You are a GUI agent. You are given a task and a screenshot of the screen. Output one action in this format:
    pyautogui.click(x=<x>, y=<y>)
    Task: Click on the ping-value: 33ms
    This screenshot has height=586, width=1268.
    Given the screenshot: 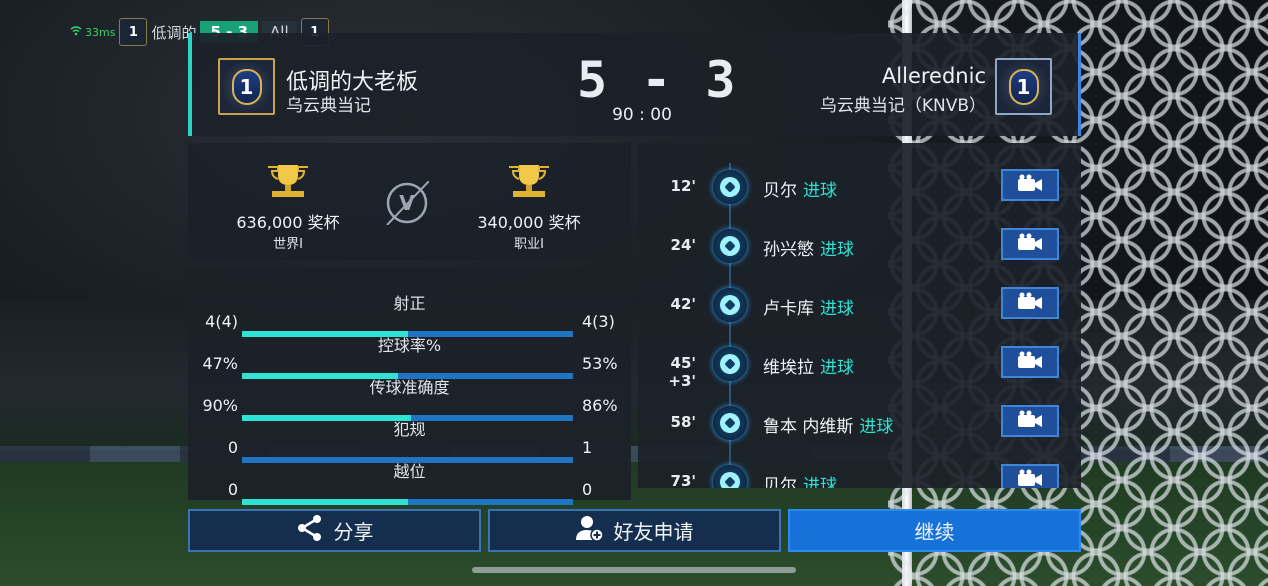 What is the action you would take?
    pyautogui.click(x=100, y=32)
    